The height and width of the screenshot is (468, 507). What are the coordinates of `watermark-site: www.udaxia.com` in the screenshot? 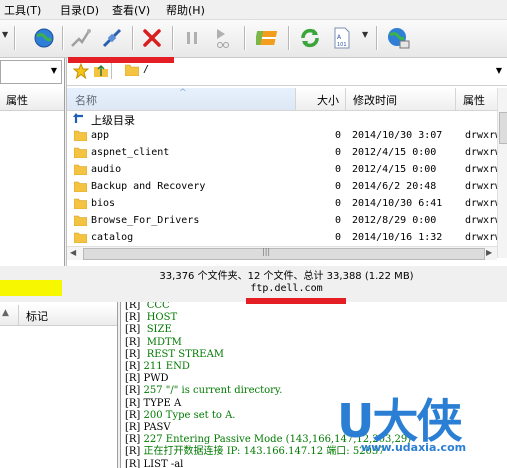 It's located at (414, 447).